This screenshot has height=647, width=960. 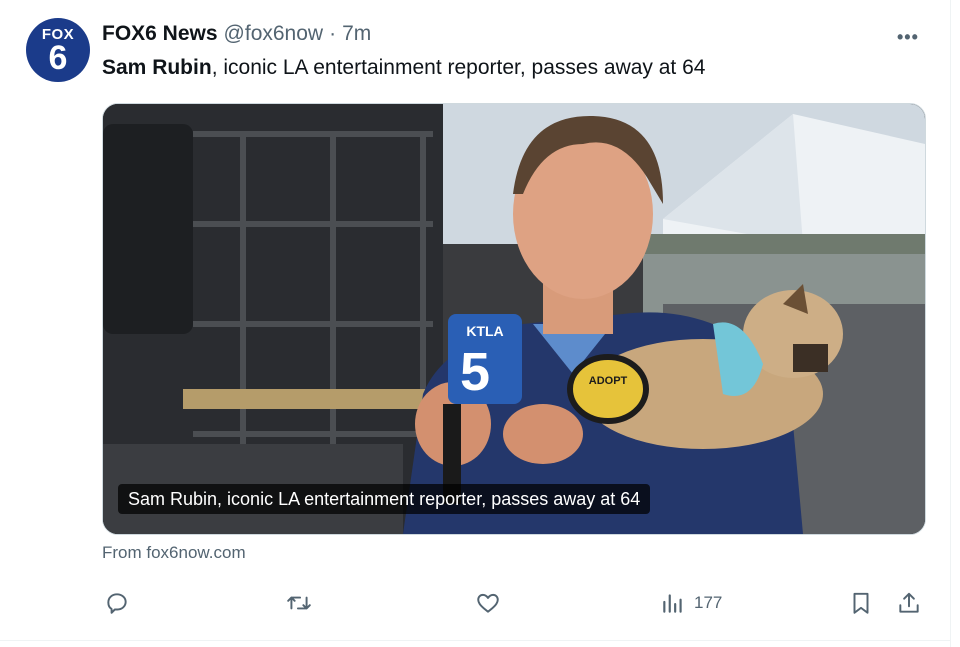 What do you see at coordinates (708, 602) in the screenshot?
I see `views-count: 177` at bounding box center [708, 602].